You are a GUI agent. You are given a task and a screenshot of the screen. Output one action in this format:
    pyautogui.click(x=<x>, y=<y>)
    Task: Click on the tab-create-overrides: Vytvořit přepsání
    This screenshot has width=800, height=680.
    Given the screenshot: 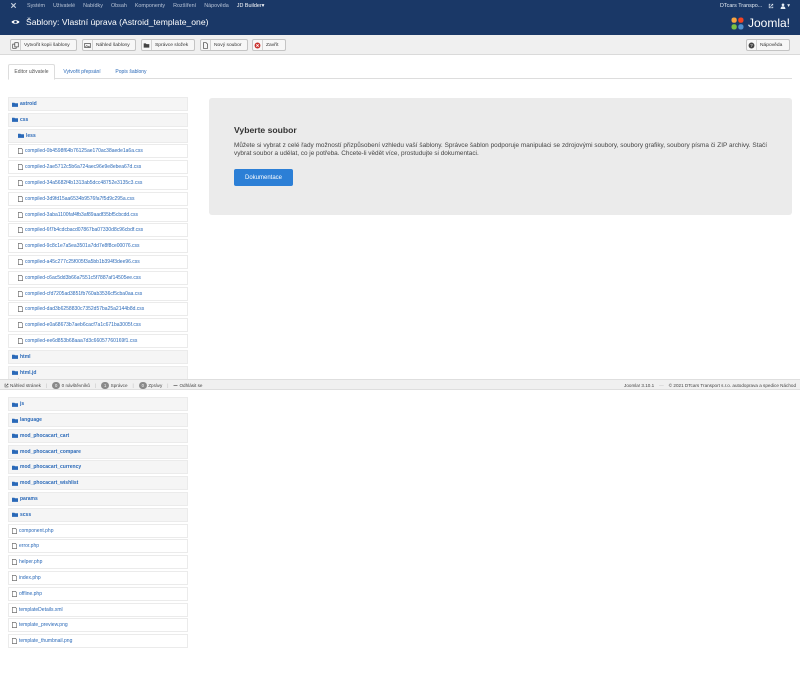 What is the action you would take?
    pyautogui.click(x=82, y=71)
    